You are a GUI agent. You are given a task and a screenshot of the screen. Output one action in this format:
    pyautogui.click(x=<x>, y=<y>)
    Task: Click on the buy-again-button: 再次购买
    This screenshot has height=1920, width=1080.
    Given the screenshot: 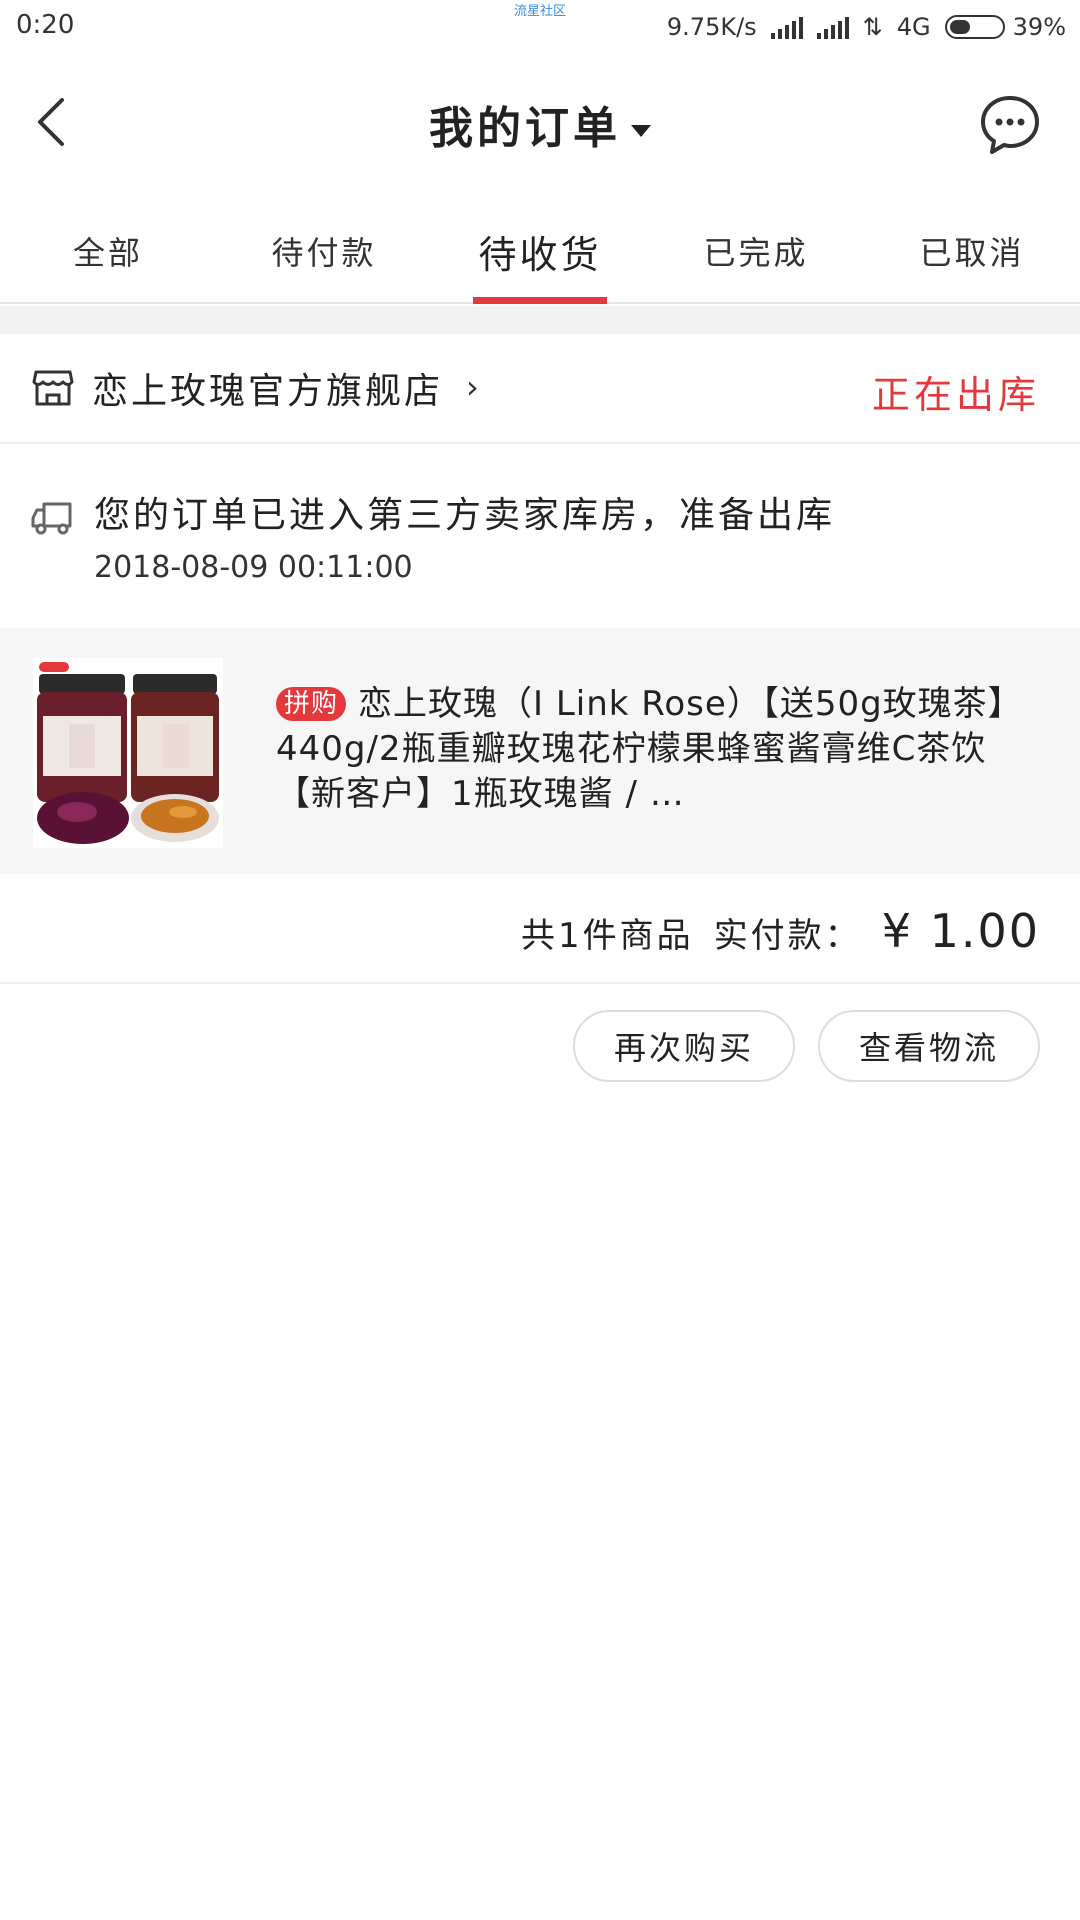 What is the action you would take?
    pyautogui.click(x=684, y=1046)
    